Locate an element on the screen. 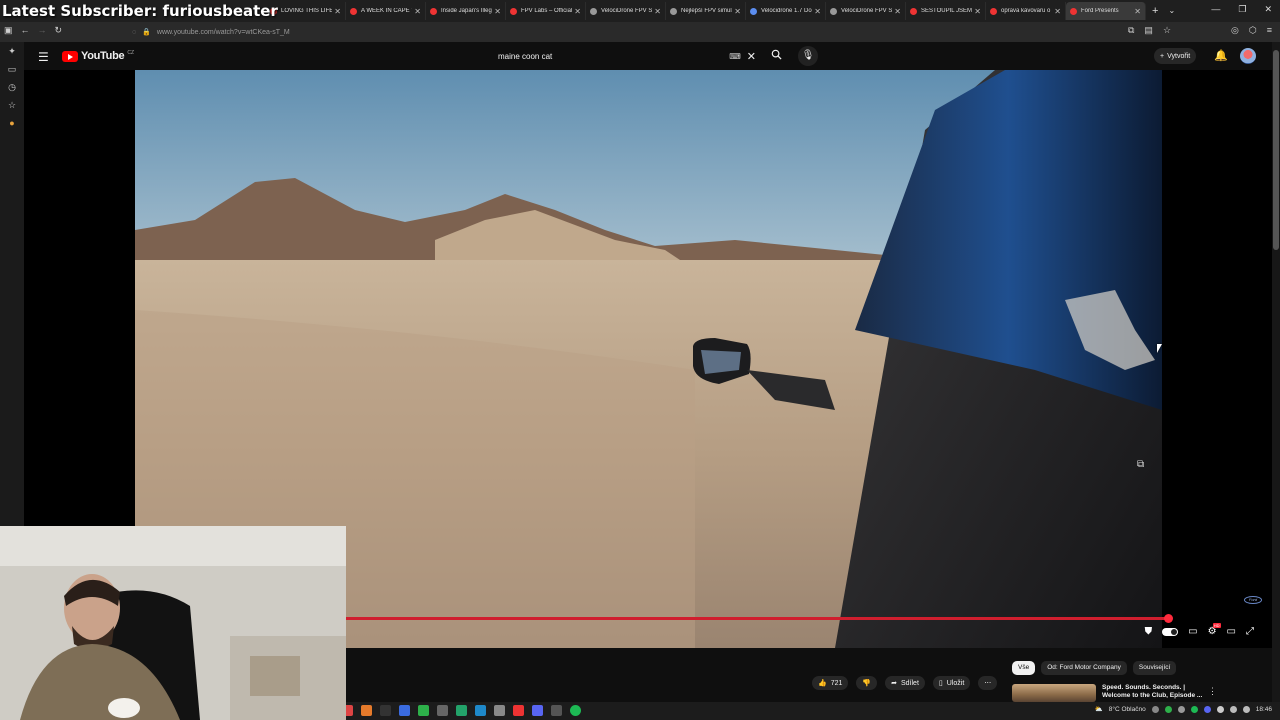 The width and height of the screenshot is (1280, 720). voice-search-icon: 🎙 is located at coordinates (808, 56).